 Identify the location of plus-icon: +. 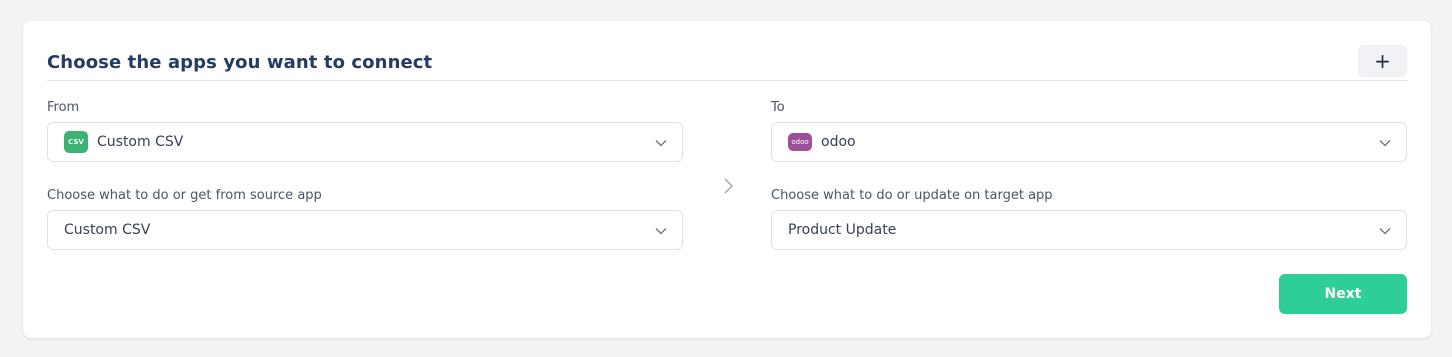
(1382, 61).